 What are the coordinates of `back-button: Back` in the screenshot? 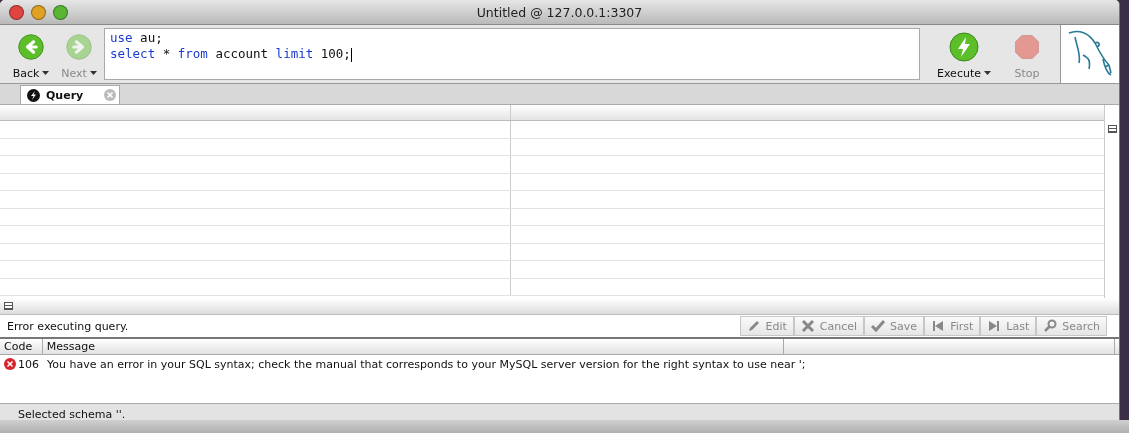 It's located at (31, 54).